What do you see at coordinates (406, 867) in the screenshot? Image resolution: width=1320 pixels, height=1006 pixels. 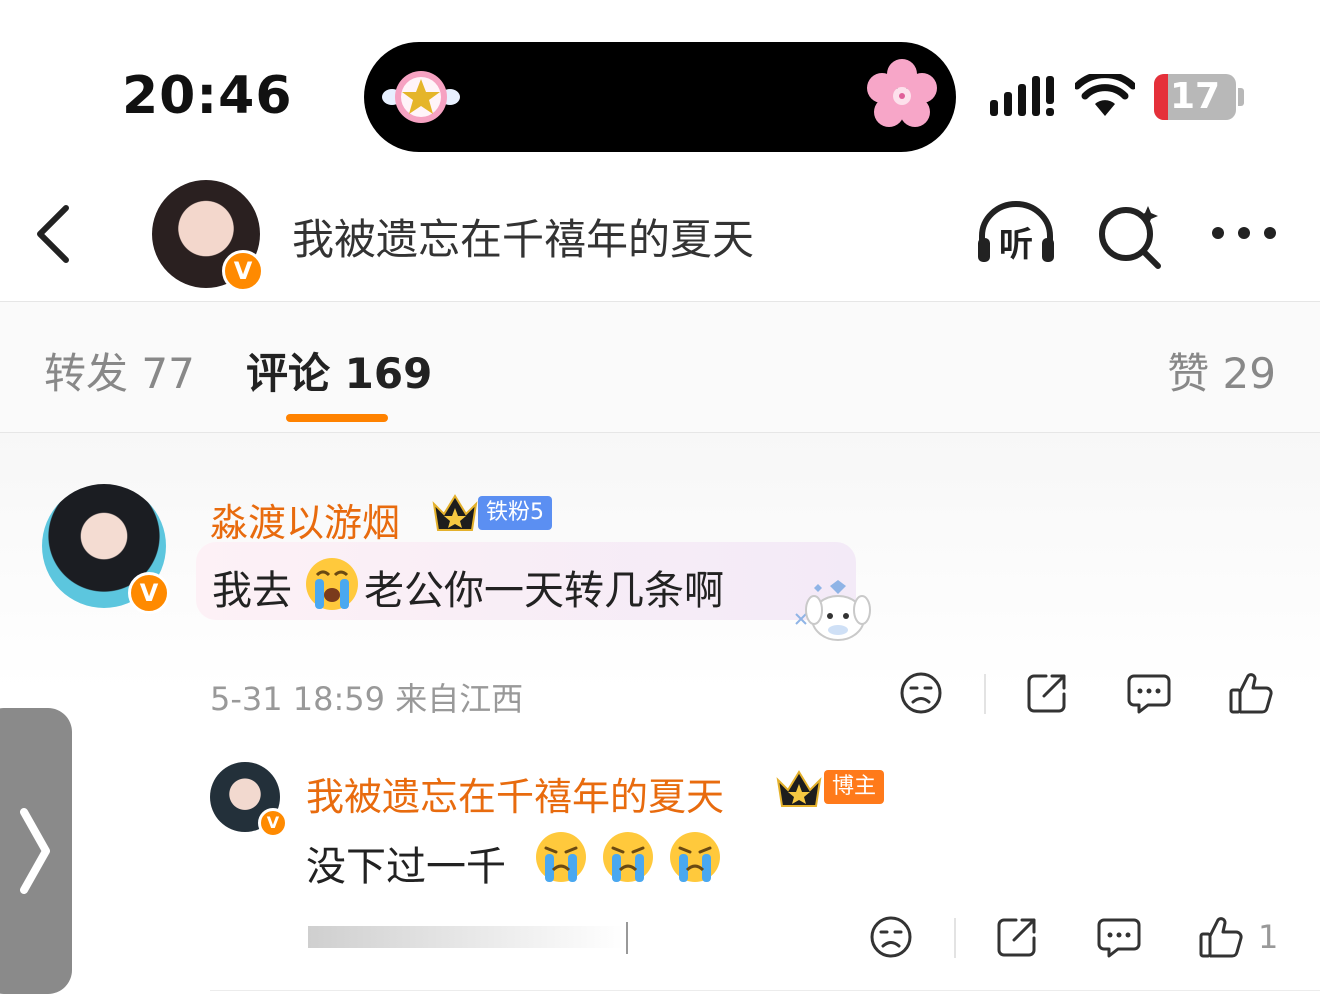 I see `reply-text: 没下过一千` at bounding box center [406, 867].